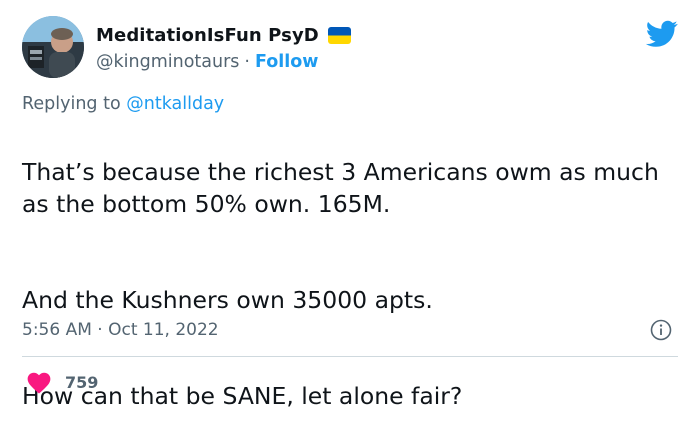 Image resolution: width=700 pixels, height=444 pixels. What do you see at coordinates (242, 396) in the screenshot?
I see `tweet-paragraph-3: How can that be SANE, let alone fair?` at bounding box center [242, 396].